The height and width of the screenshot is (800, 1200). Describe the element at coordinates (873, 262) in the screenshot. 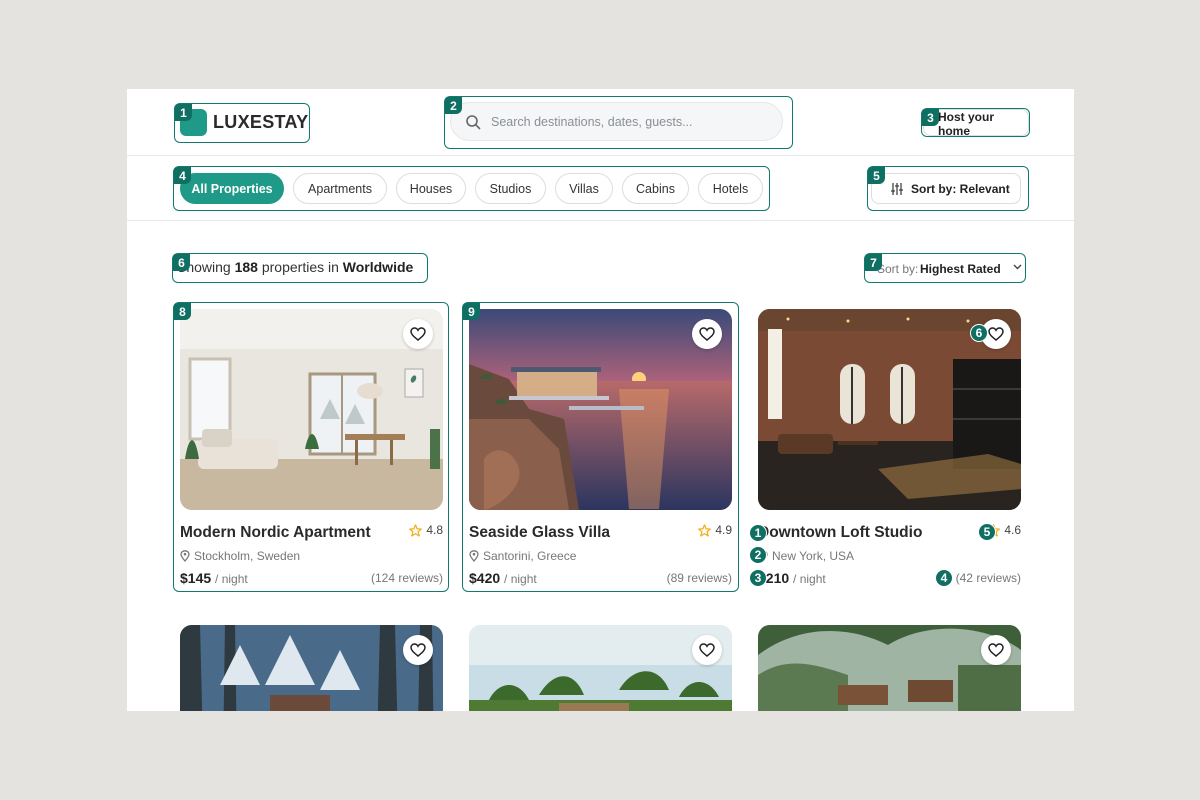

I see `annotation-number: 7` at that location.